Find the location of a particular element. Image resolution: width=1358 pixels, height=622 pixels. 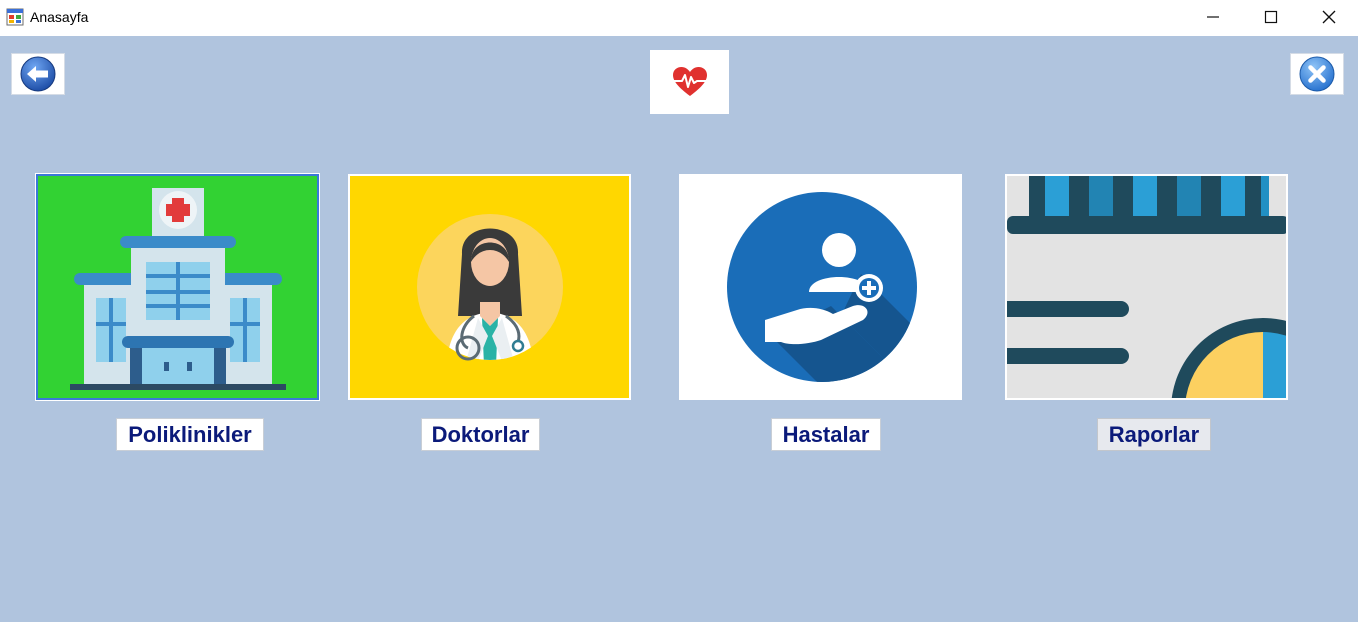

raporlar-button: Raporlar is located at coordinates (1154, 434).